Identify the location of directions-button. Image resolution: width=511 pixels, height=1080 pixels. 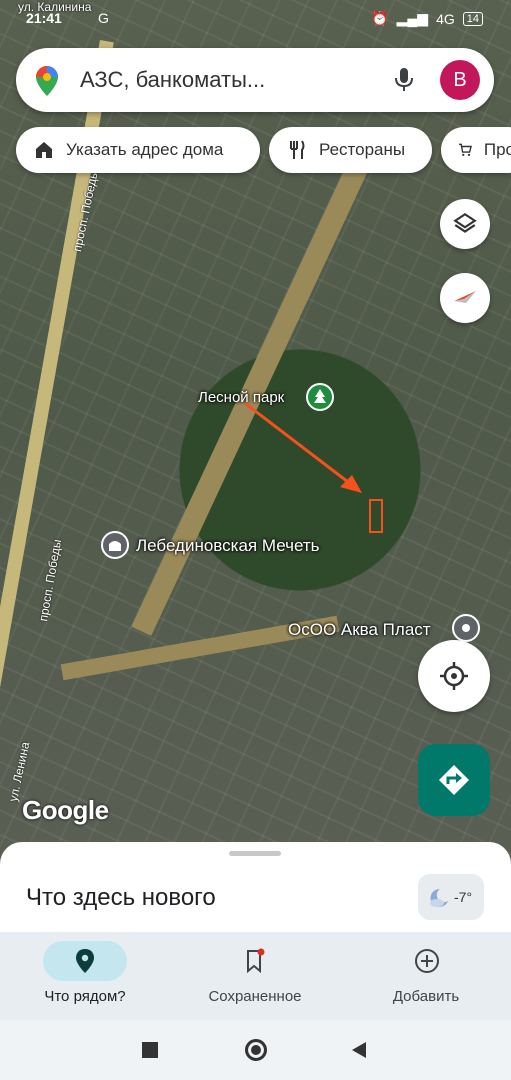
(454, 780).